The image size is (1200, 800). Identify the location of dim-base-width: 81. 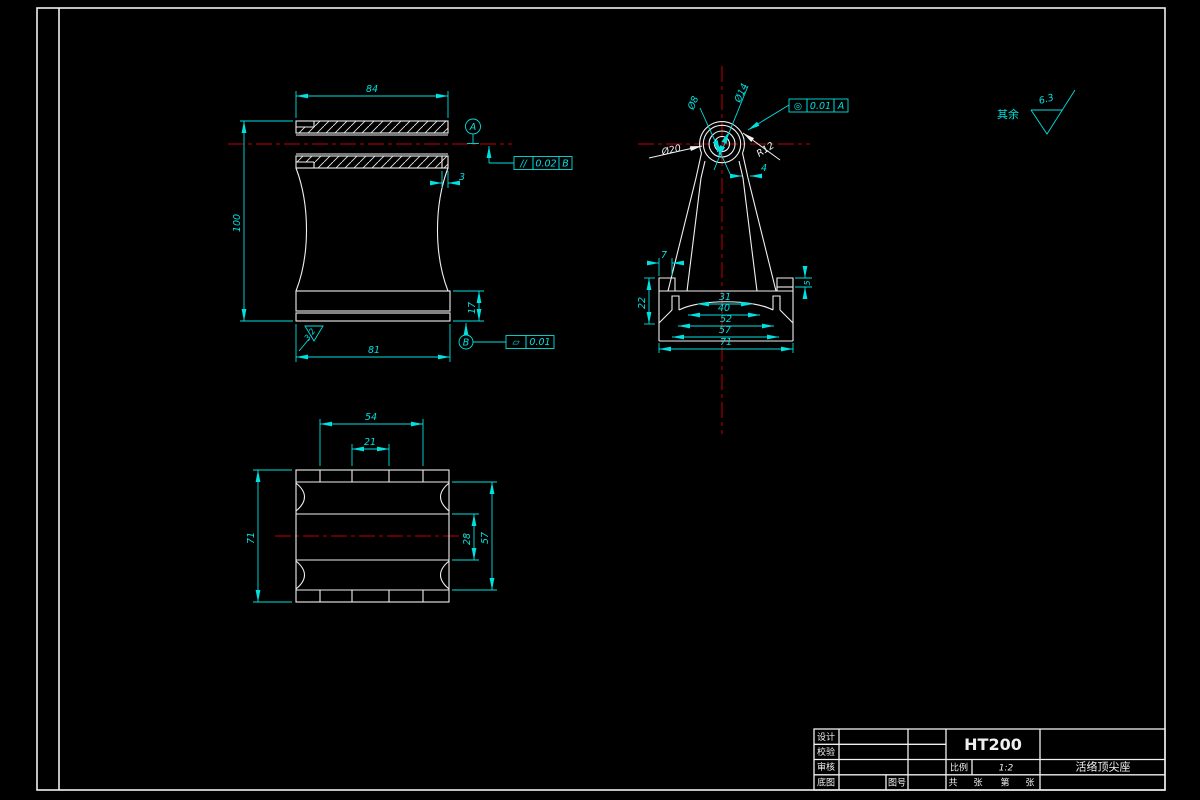
(374, 350).